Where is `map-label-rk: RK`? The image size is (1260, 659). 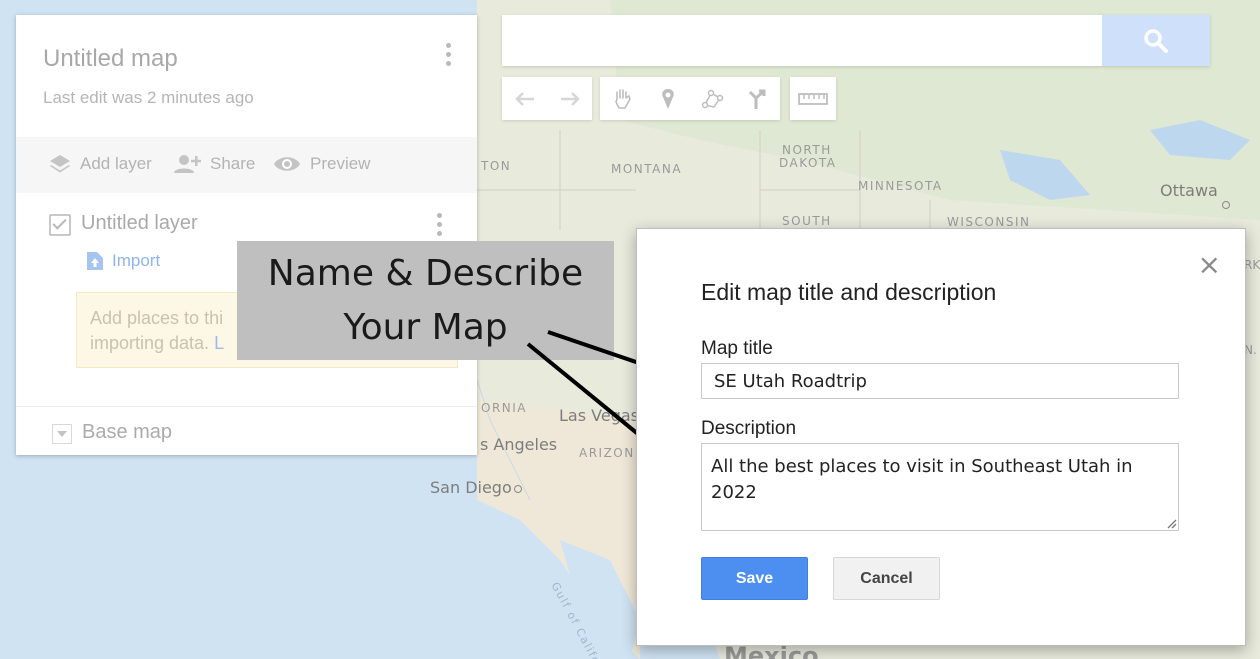 map-label-rk: RK is located at coordinates (1252, 265).